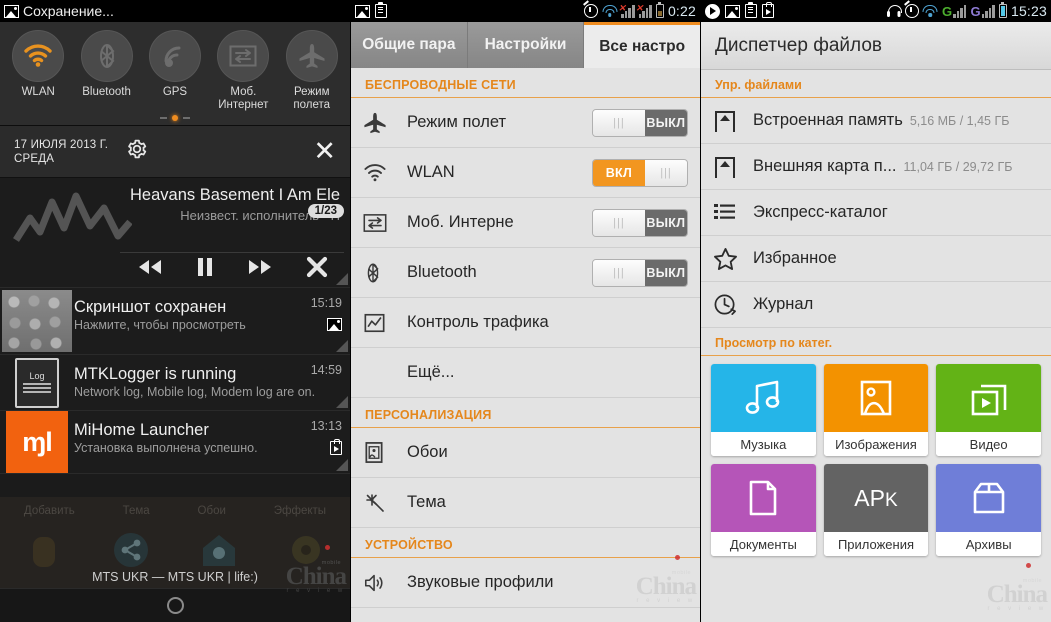 The width and height of the screenshot is (1051, 622). What do you see at coordinates (733, 305) in the screenshot?
I see `history-clock-icon` at bounding box center [733, 305].